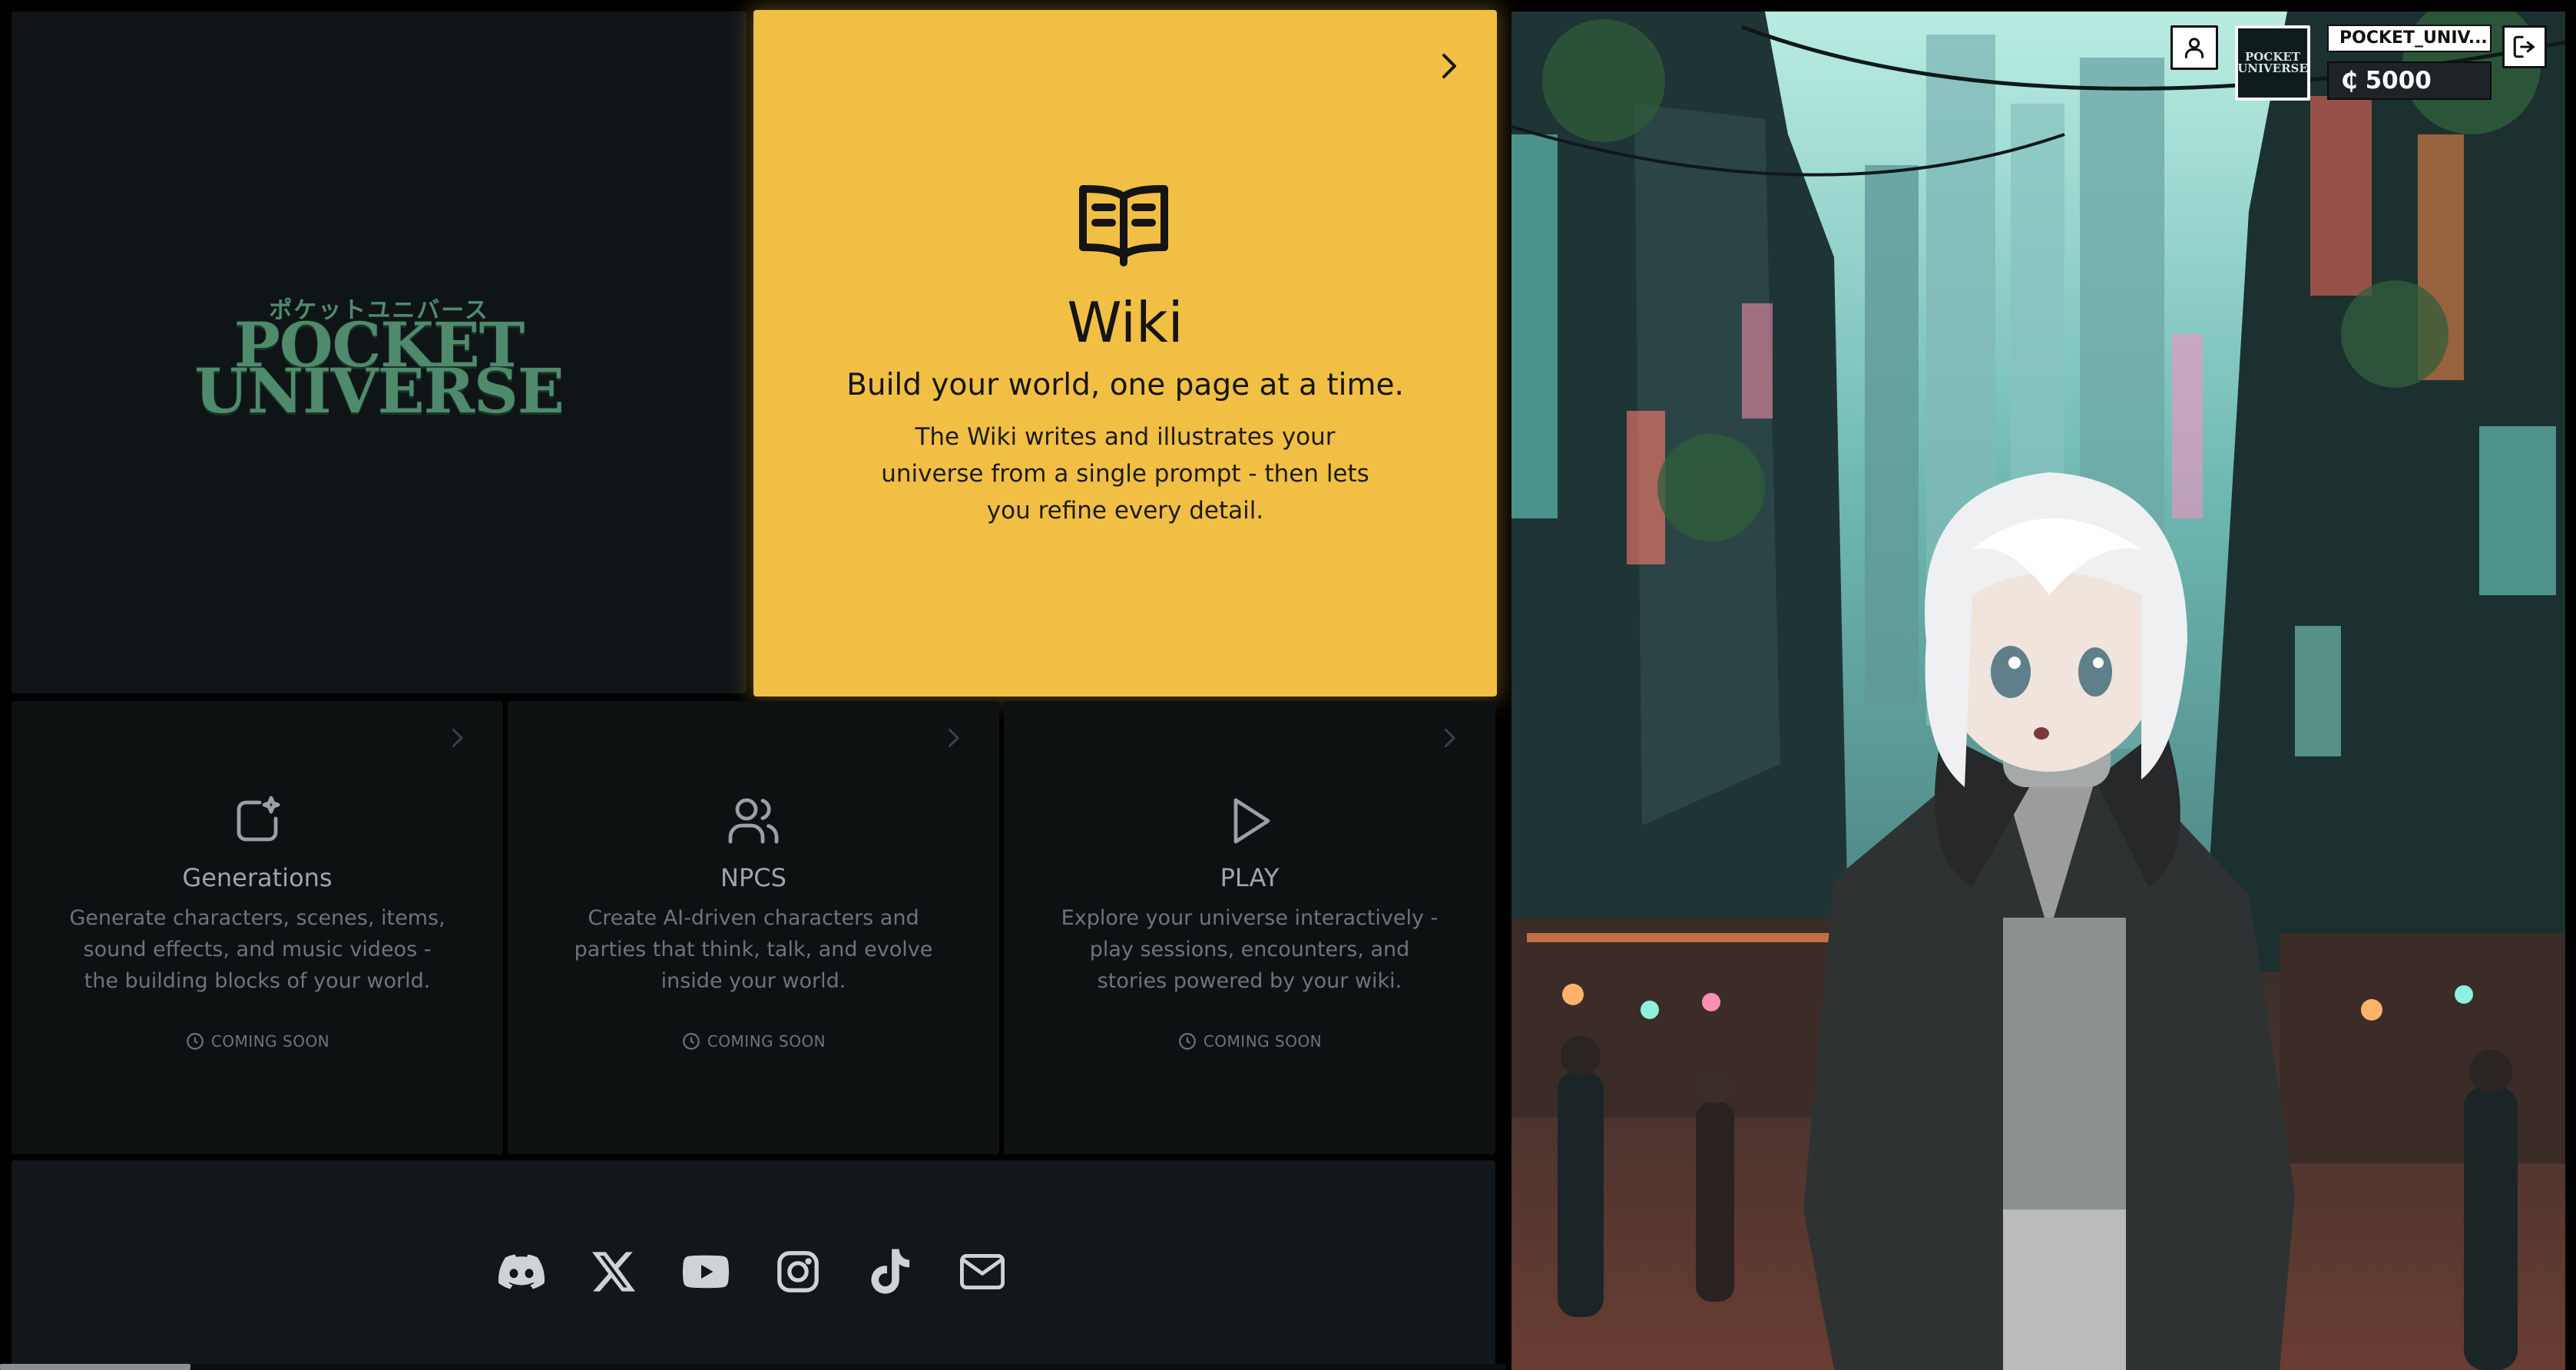 The width and height of the screenshot is (2576, 1370). Describe the element at coordinates (706, 1272) in the screenshot. I see `youtube-icon` at that location.